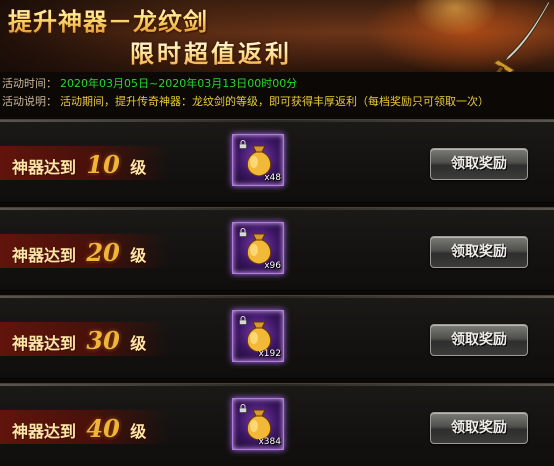  What do you see at coordinates (103, 340) in the screenshot?
I see `level-number: 30` at bounding box center [103, 340].